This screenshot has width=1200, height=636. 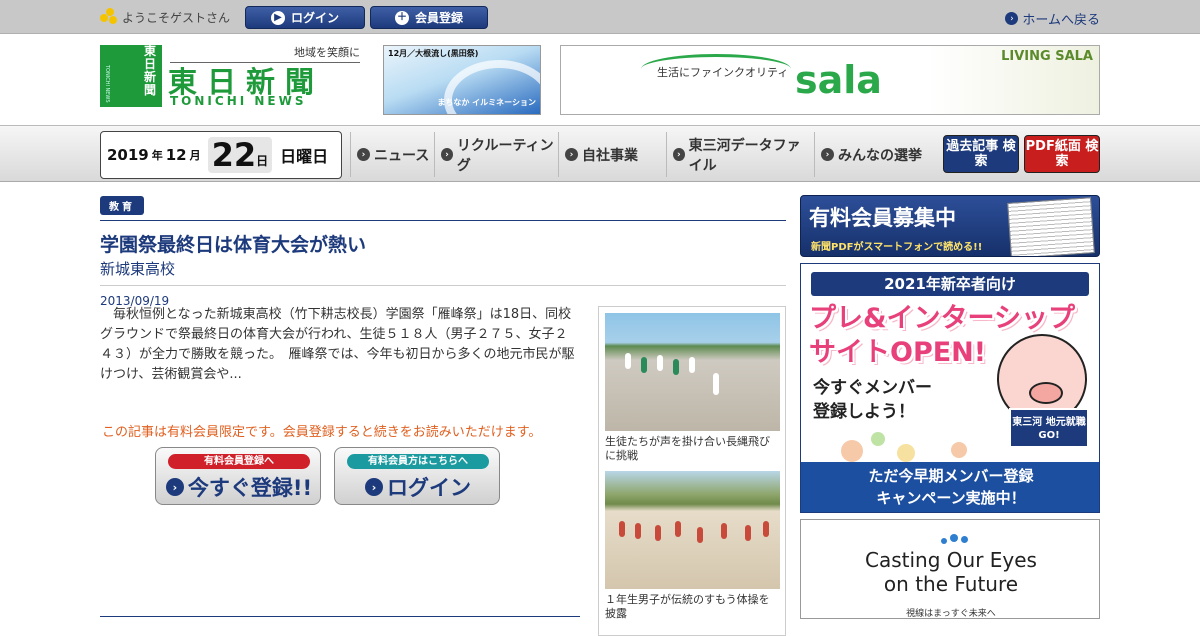 What do you see at coordinates (612, 154) in the screenshot?
I see `nav-item-company-business: › 自社事業` at bounding box center [612, 154].